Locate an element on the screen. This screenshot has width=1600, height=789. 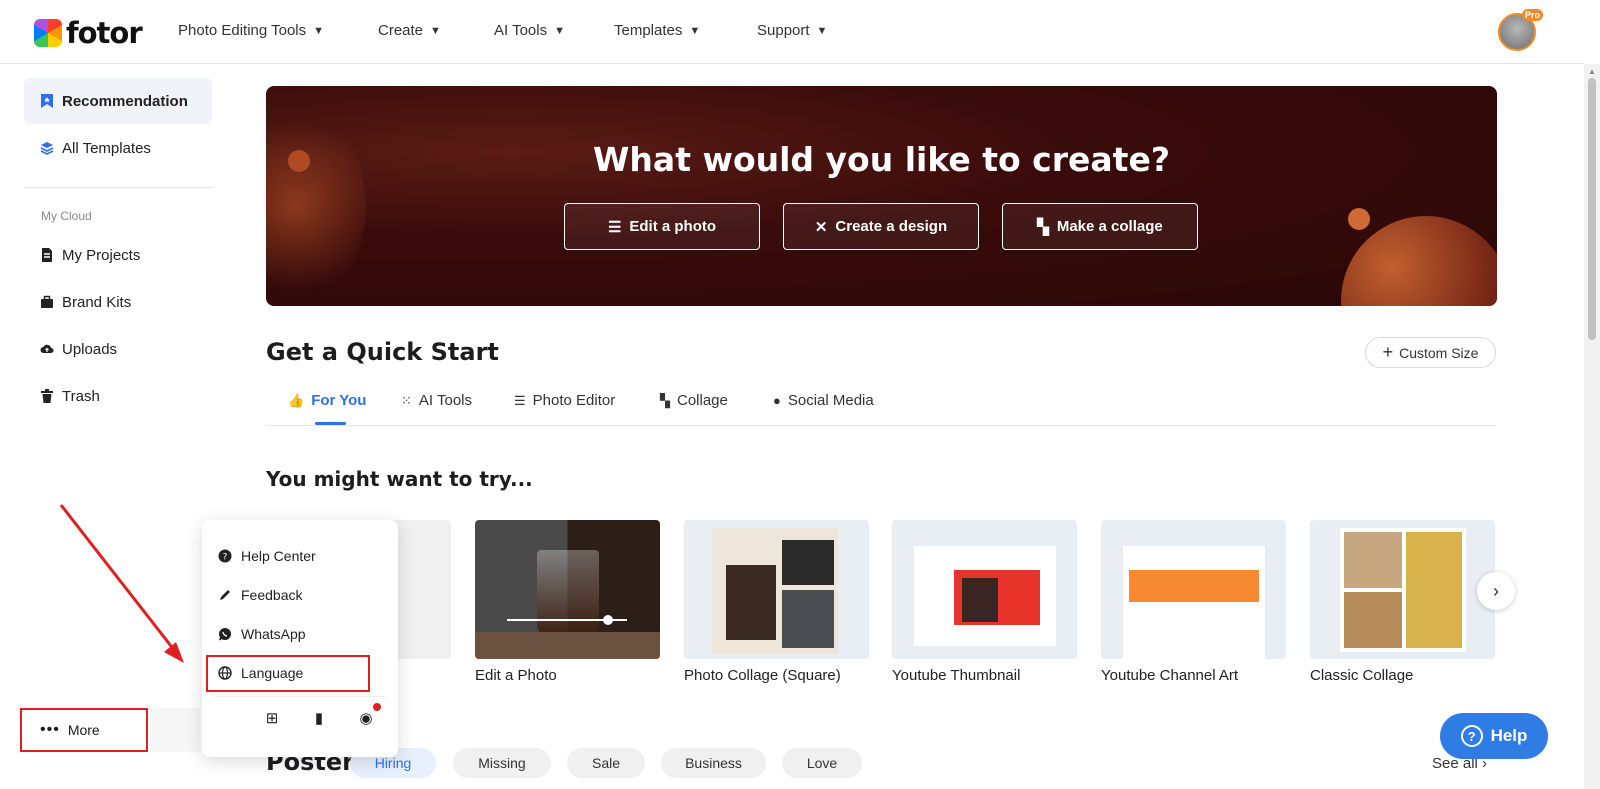
edit-a-photo-button: ☰ Edit a photo is located at coordinates (662, 226).